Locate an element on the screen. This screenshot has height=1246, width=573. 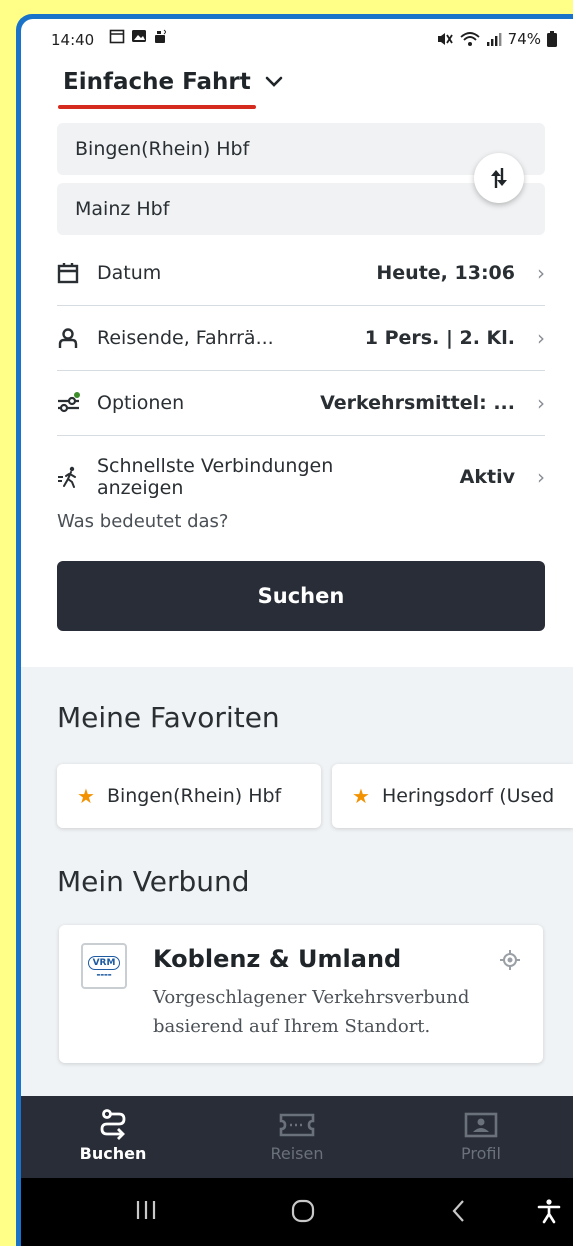
nav-tab-profil: Profil is located at coordinates (481, 1137).